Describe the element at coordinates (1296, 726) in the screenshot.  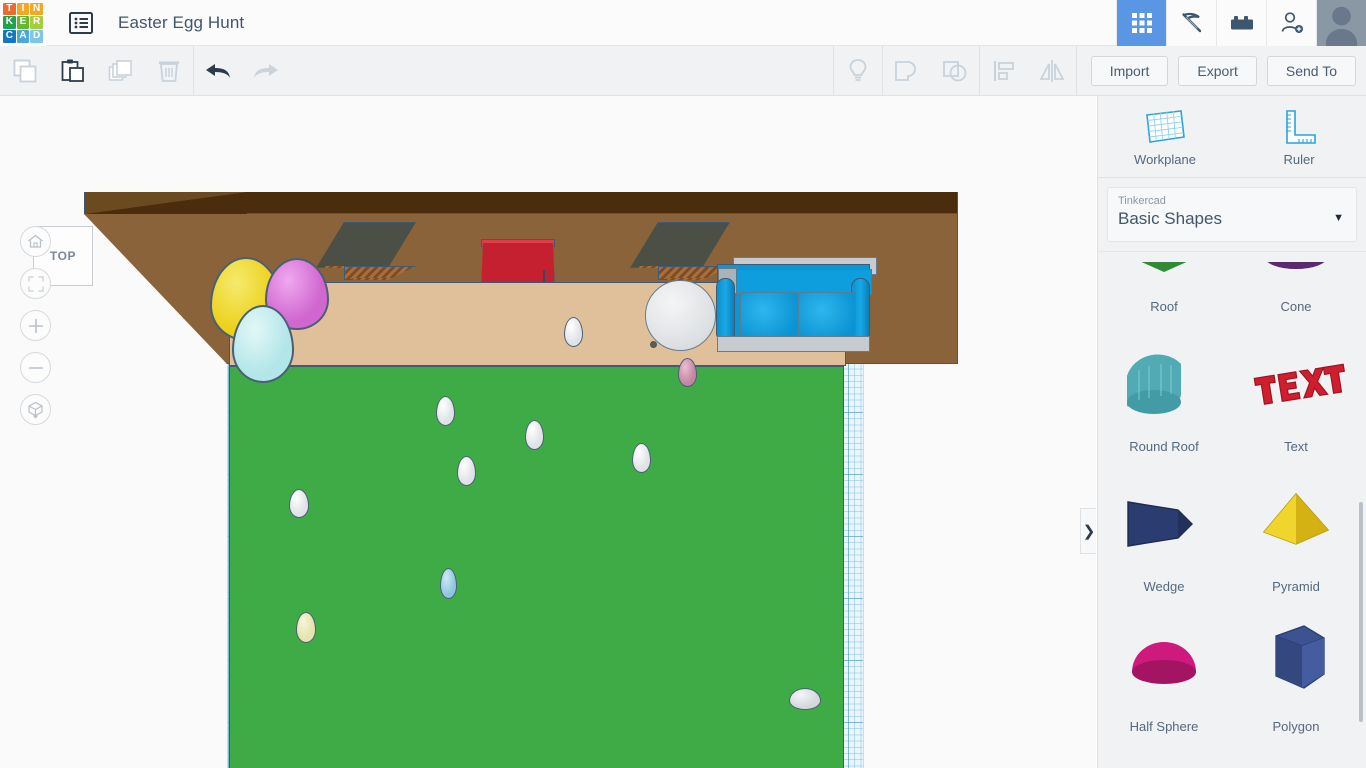
I see `shape-polygon-label: Polygon` at that location.